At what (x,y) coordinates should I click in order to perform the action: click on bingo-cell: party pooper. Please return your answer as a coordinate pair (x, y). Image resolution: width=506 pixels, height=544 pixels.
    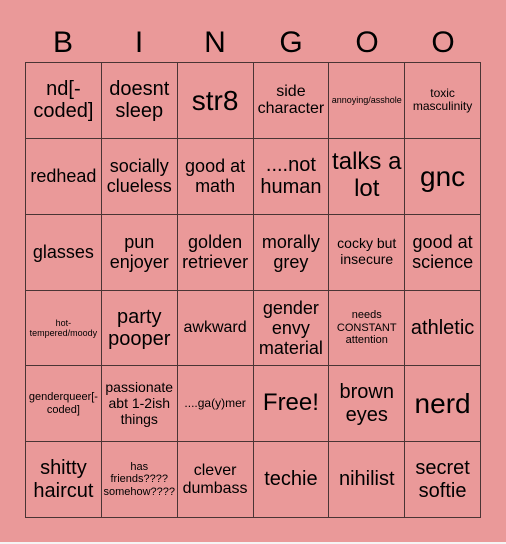
    Looking at the image, I should click on (139, 328).